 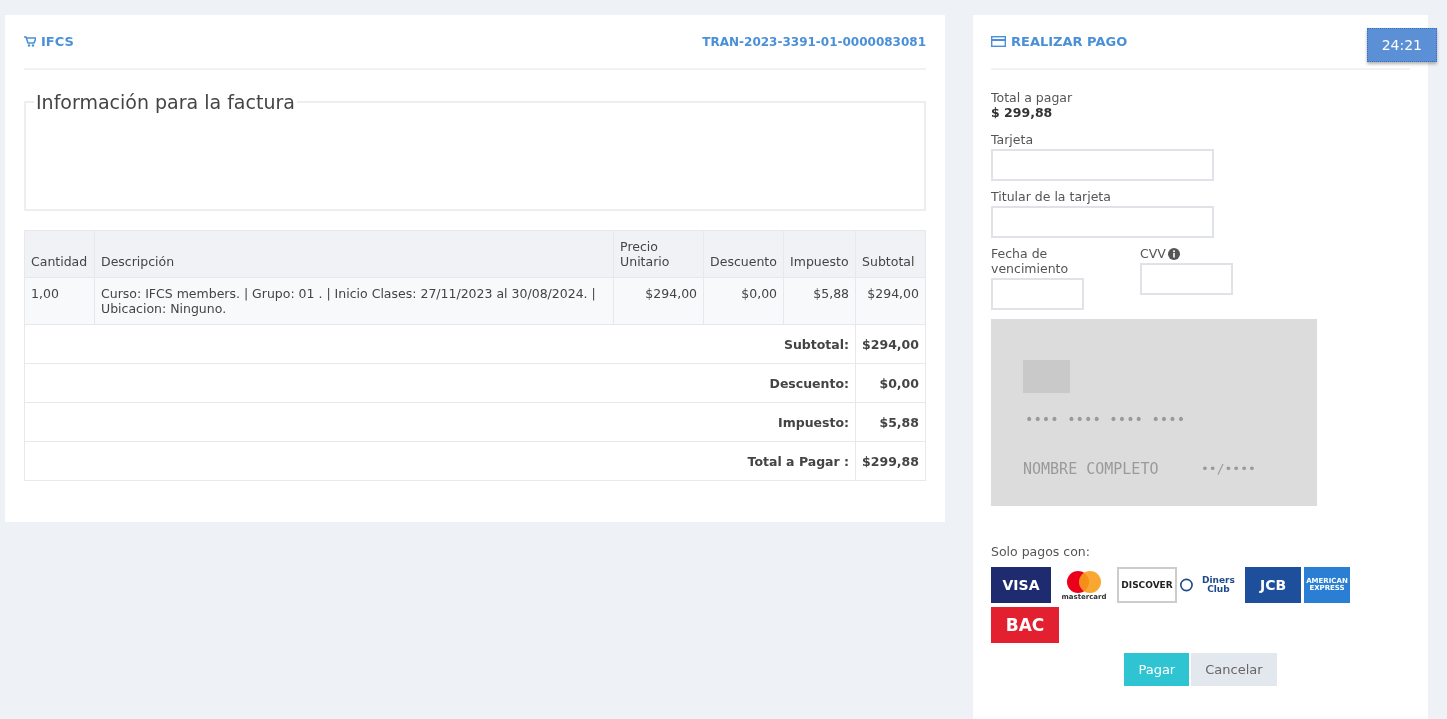 I want to click on table-cell: $0,00, so click(x=743, y=301).